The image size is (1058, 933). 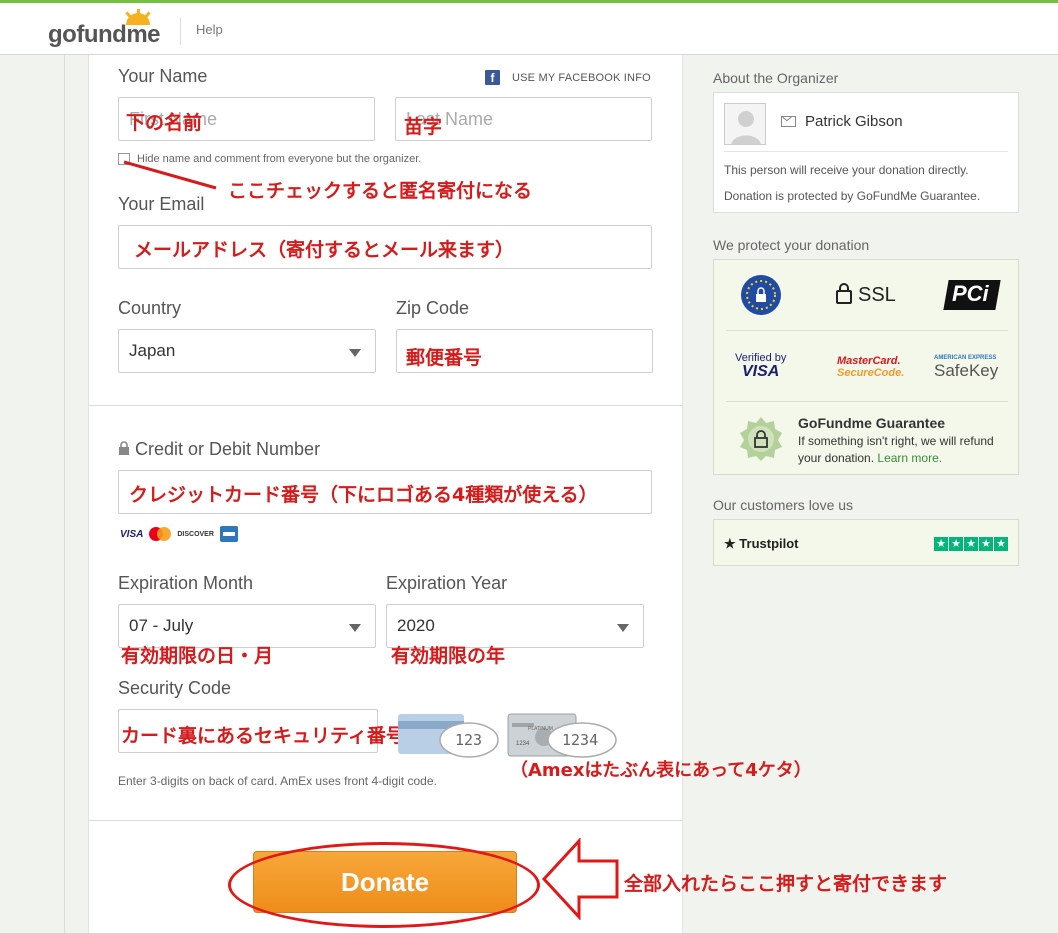 What do you see at coordinates (161, 204) in the screenshot?
I see `your-email-label: Your Email` at bounding box center [161, 204].